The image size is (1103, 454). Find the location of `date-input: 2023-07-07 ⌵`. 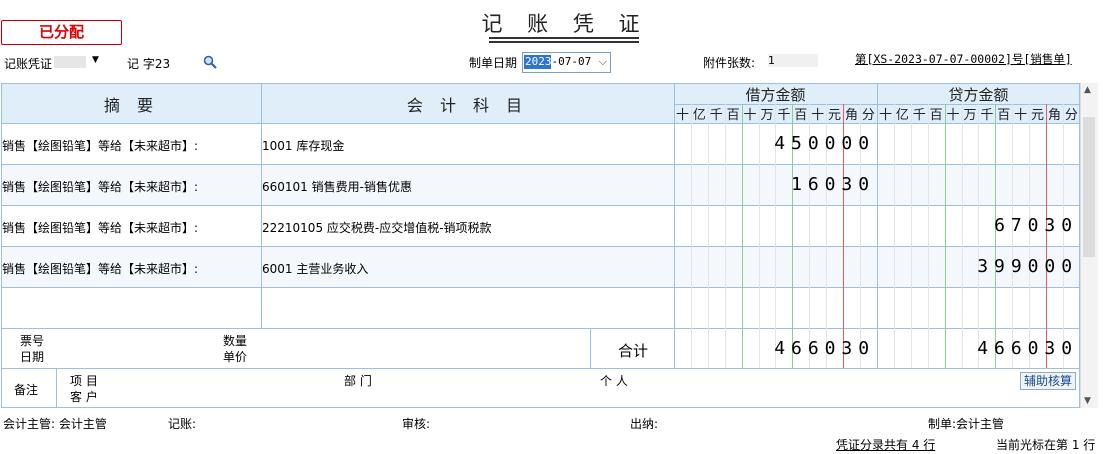

date-input: 2023-07-07 ⌵ is located at coordinates (566, 62).